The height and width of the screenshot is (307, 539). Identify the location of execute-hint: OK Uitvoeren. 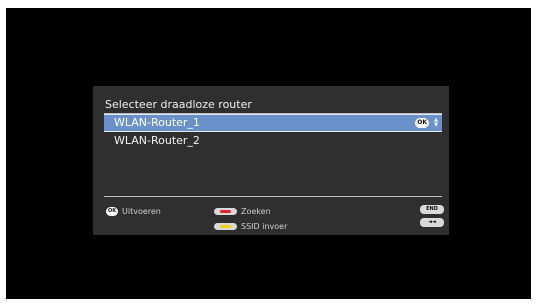
(133, 211).